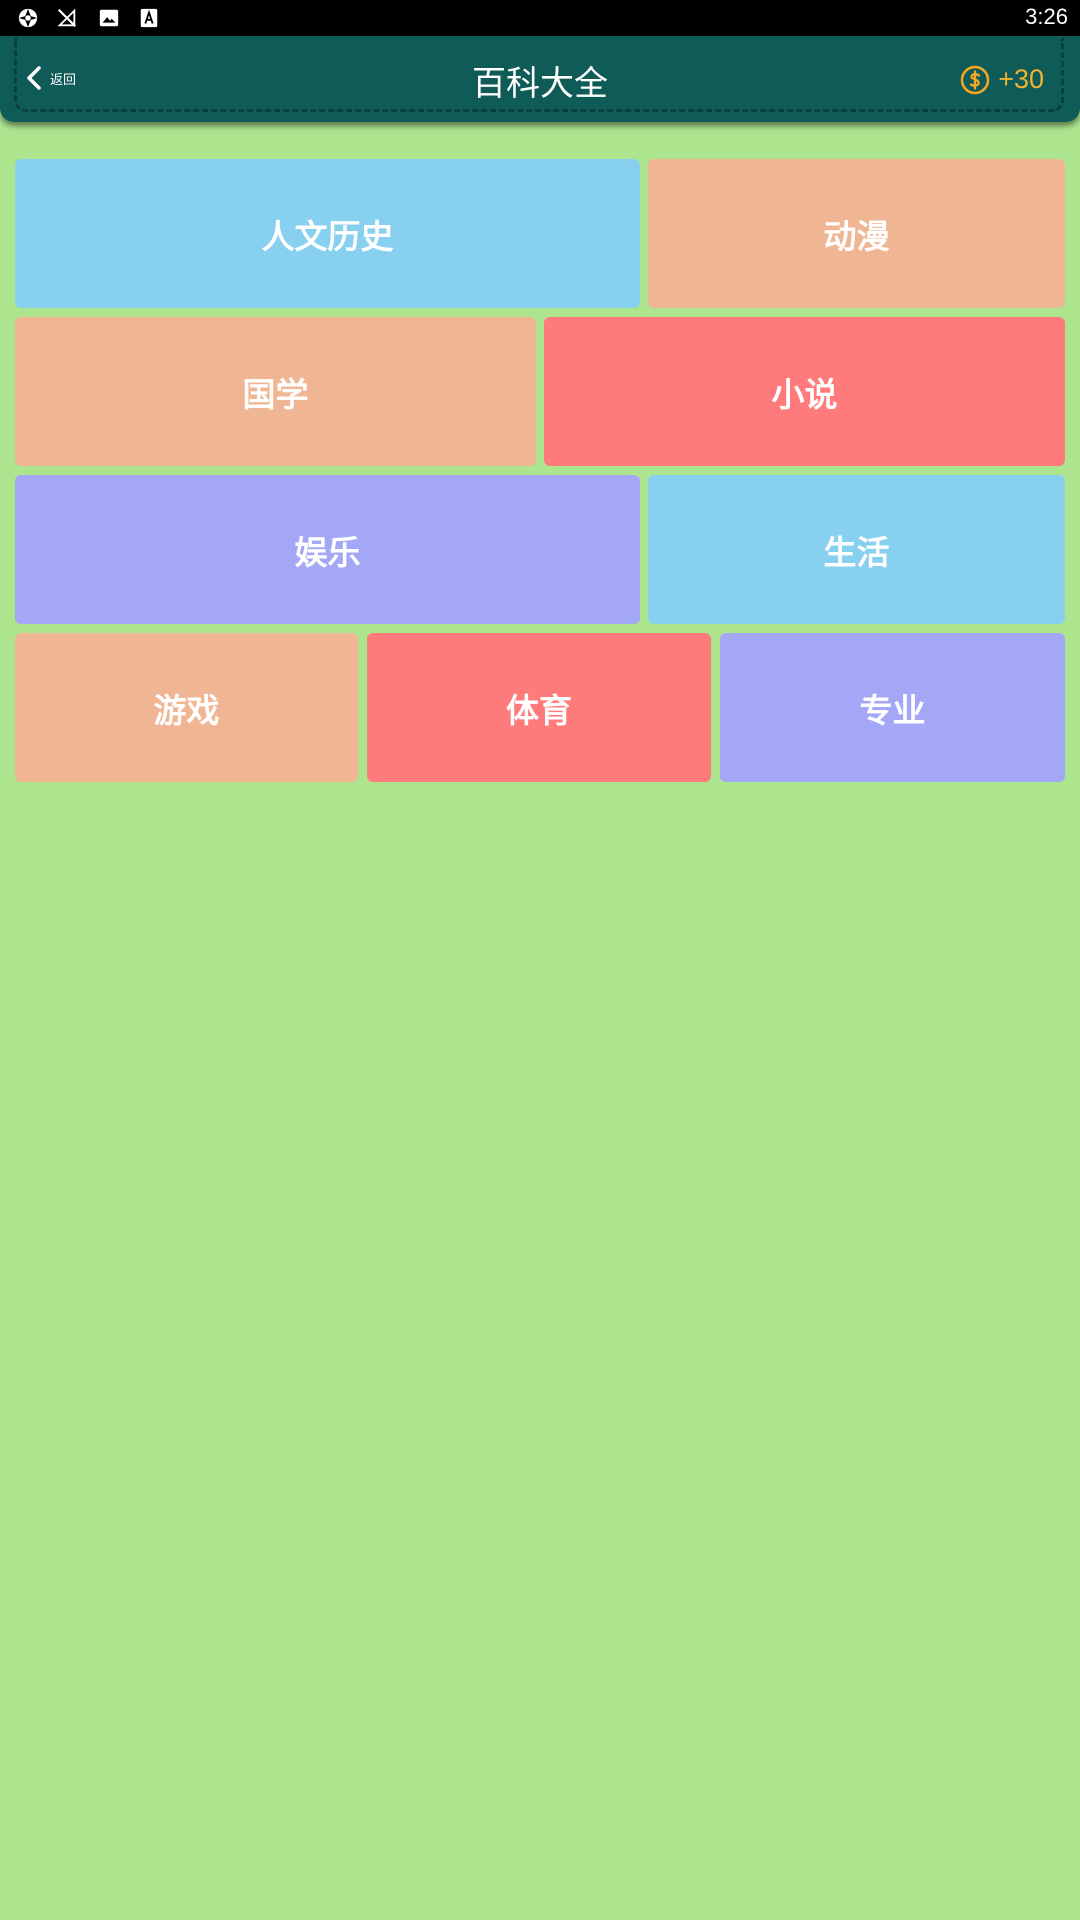 The width and height of the screenshot is (1080, 1920). What do you see at coordinates (539, 707) in the screenshot?
I see `category-tile-sports: 体育` at bounding box center [539, 707].